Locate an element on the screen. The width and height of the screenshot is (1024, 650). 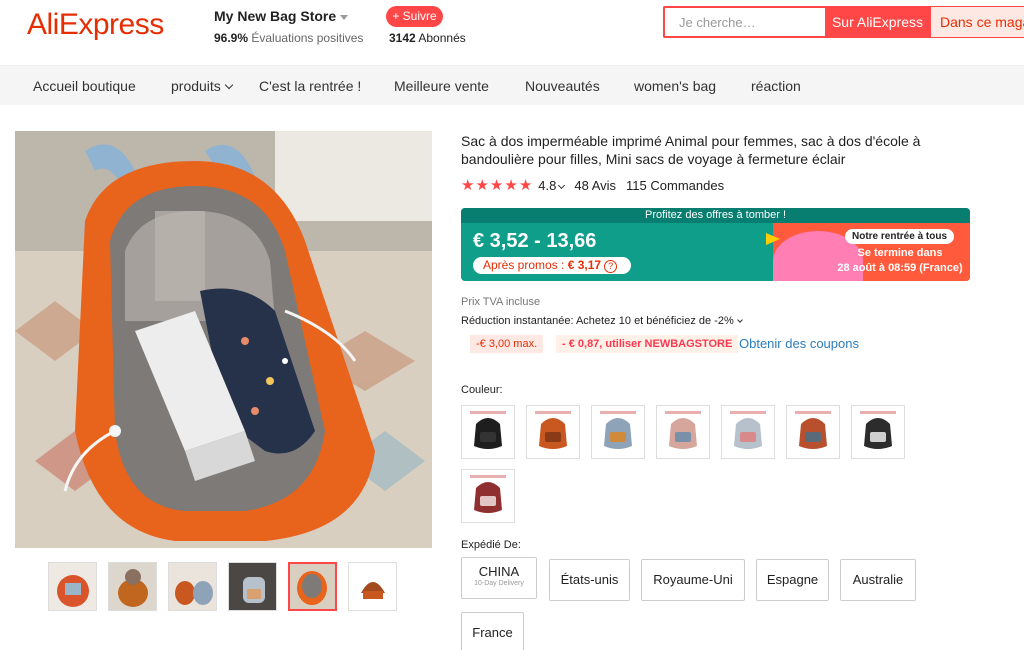
nav-item-label: produits is located at coordinates (196, 86).